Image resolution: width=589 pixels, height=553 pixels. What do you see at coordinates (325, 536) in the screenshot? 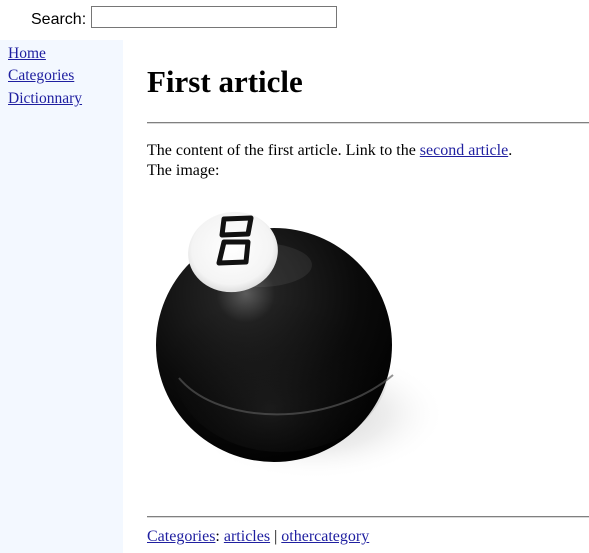
I see `category-link-othercategory: othercategory` at bounding box center [325, 536].